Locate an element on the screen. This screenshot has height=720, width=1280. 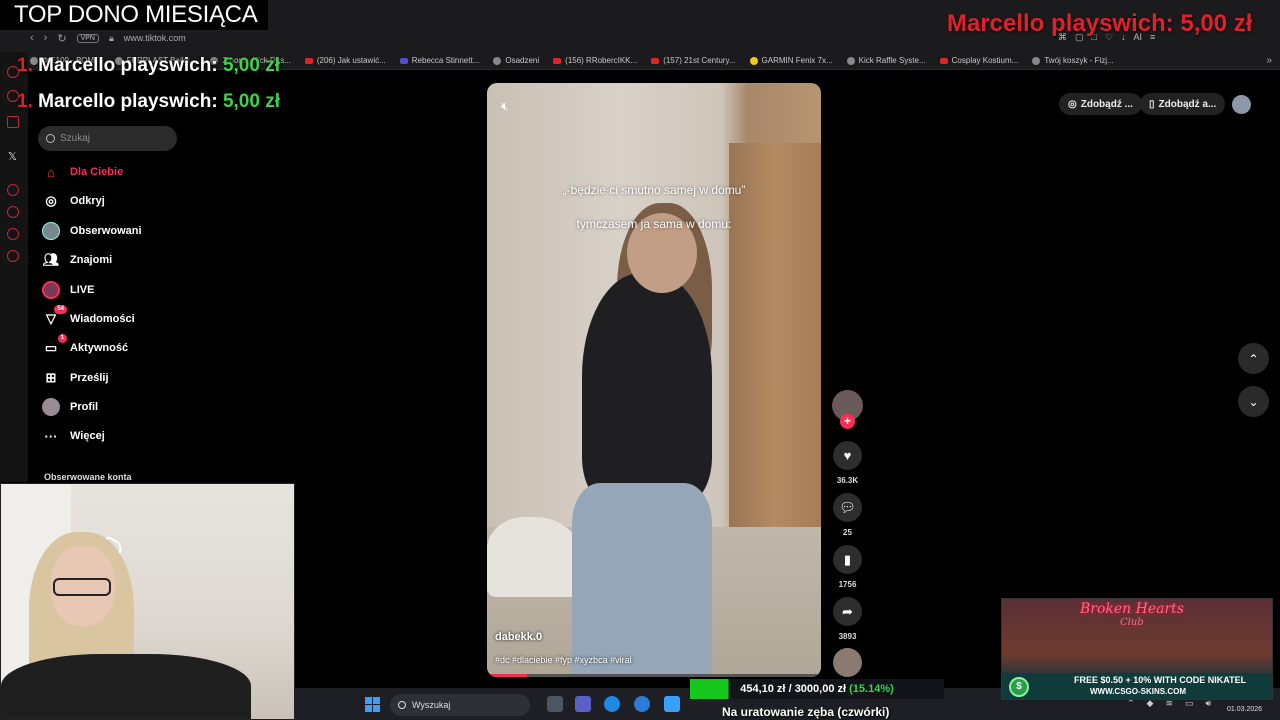
activity-icon: ▭ 1 is located at coordinates (54, 345).